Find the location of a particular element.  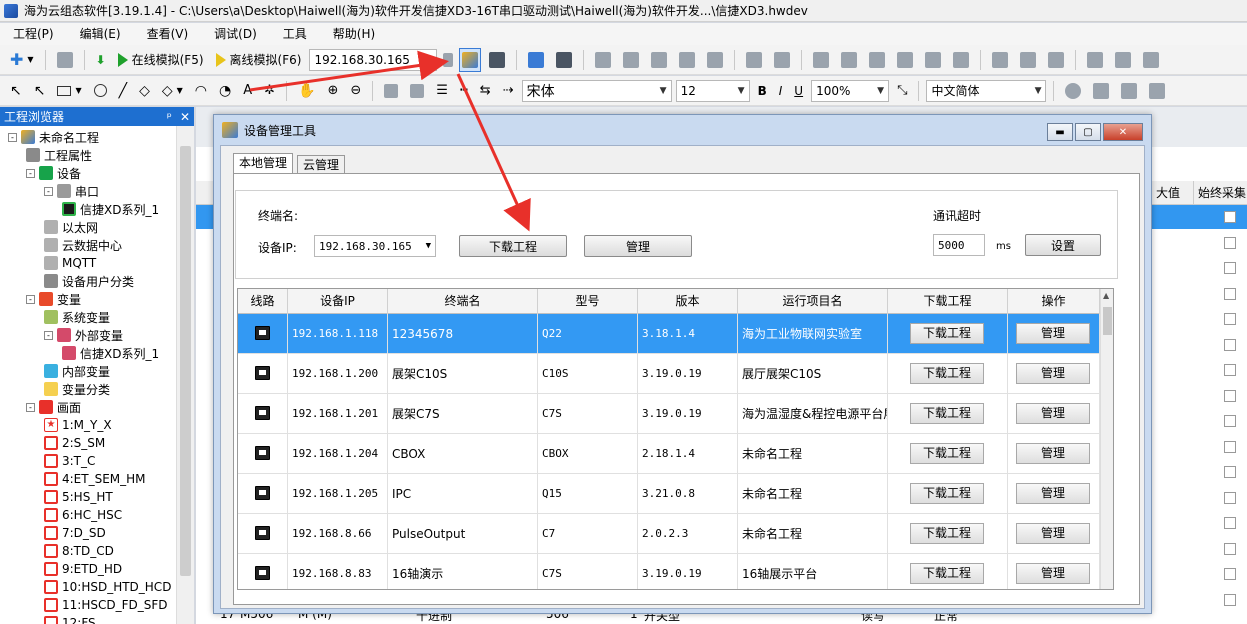

copy-button is located at coordinates (687, 60).